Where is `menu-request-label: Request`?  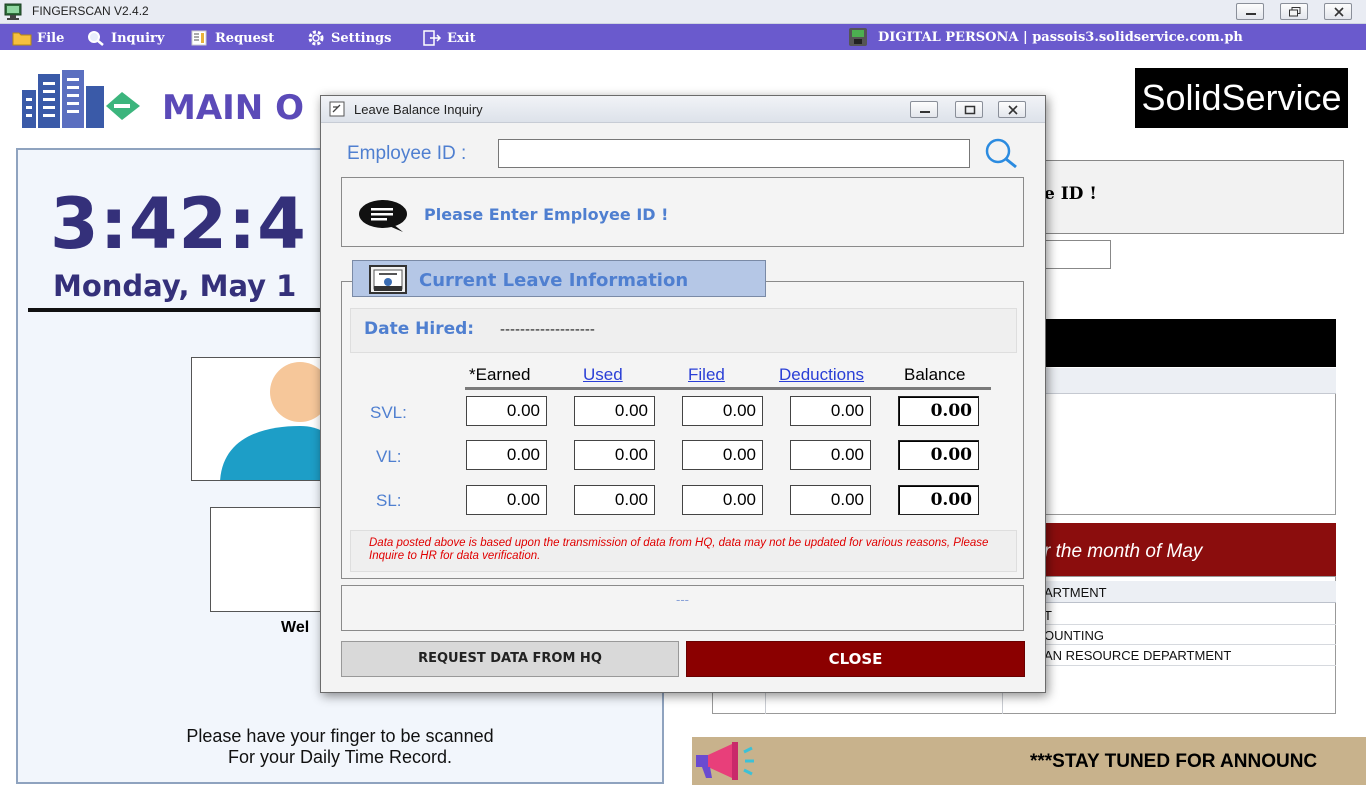
menu-request-label: Request is located at coordinates (245, 38).